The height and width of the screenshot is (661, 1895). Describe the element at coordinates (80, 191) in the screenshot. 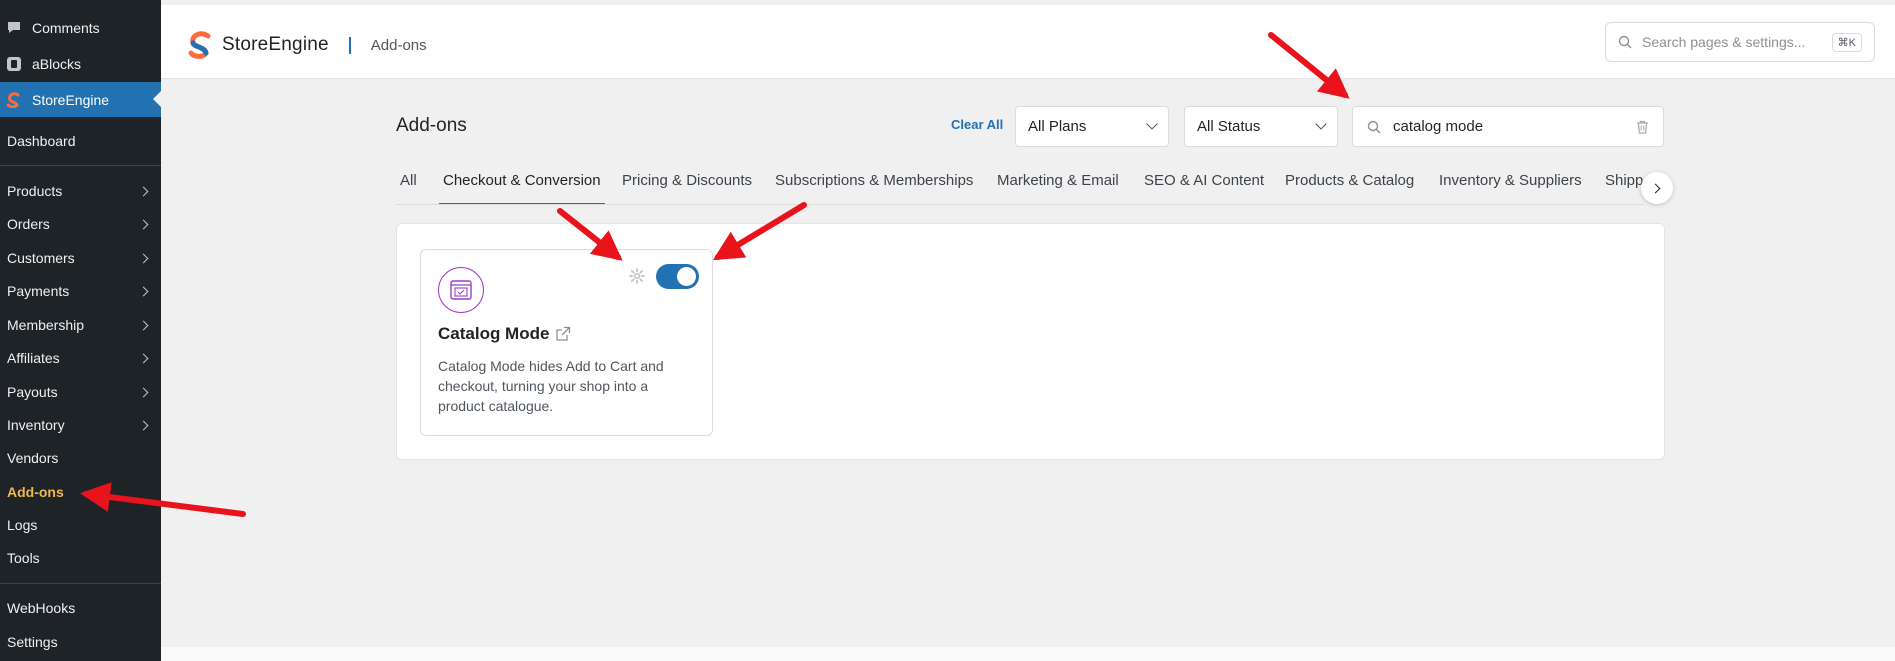

I see `submenu-products: Products` at that location.